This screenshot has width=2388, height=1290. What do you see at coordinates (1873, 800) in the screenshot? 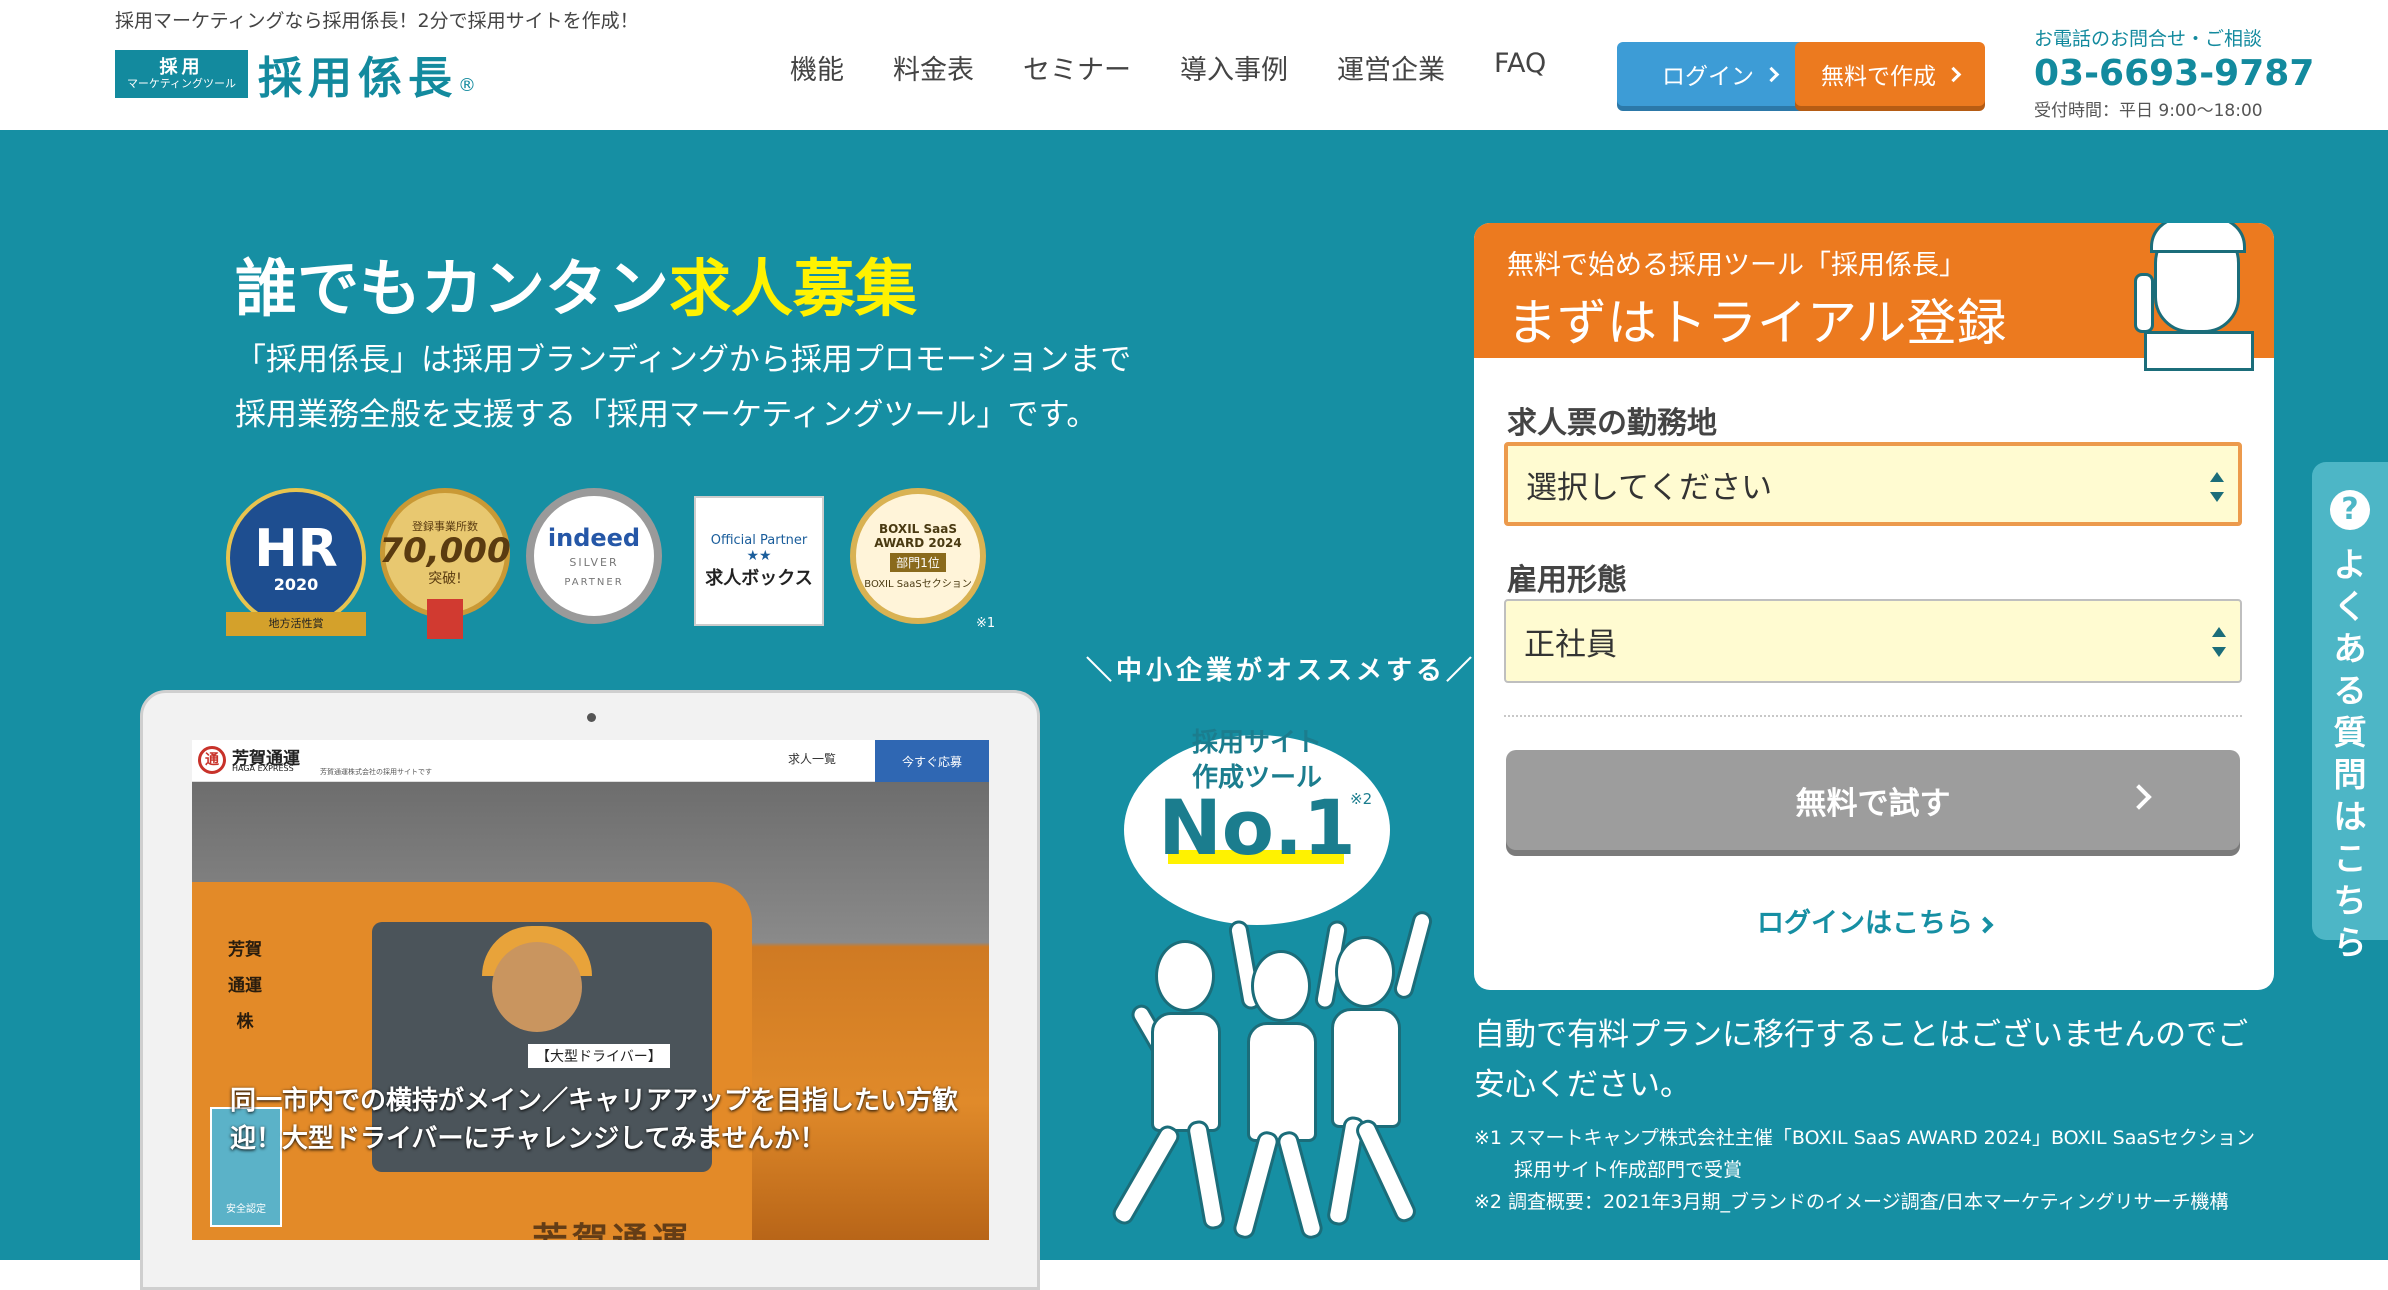
I see `try-free-button: 無料で試す` at bounding box center [1873, 800].